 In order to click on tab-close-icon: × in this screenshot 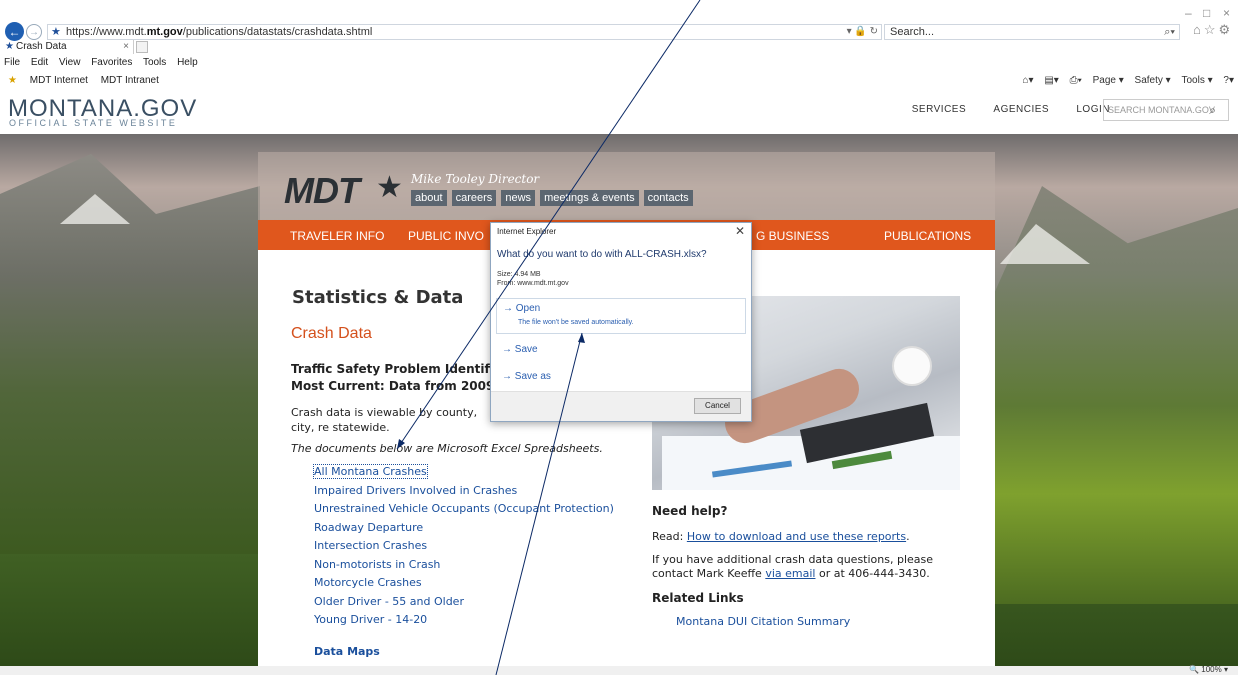, I will do `click(126, 47)`.